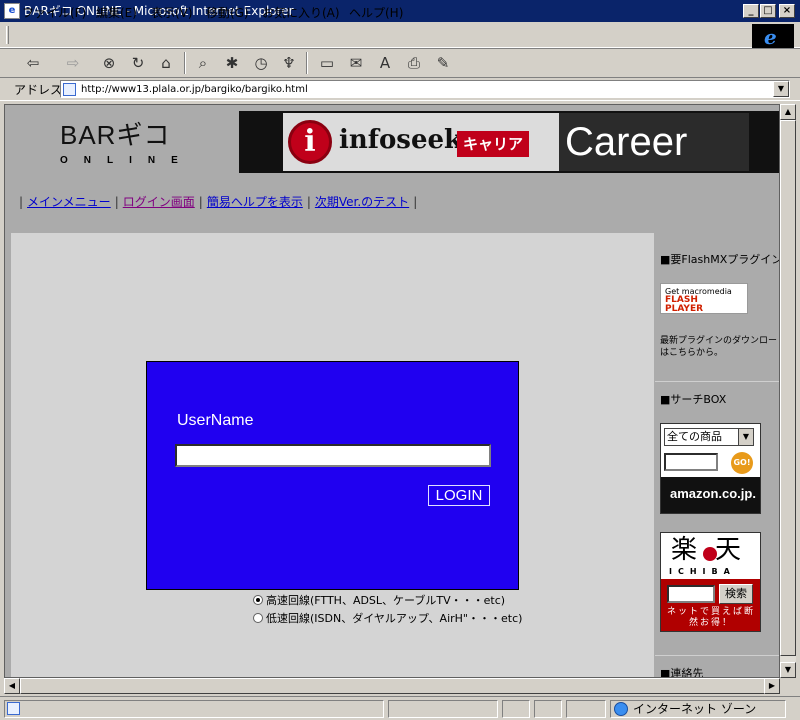  What do you see at coordinates (698, 709) in the screenshot?
I see `security-zone-pane: インターネット ゾーン` at bounding box center [698, 709].